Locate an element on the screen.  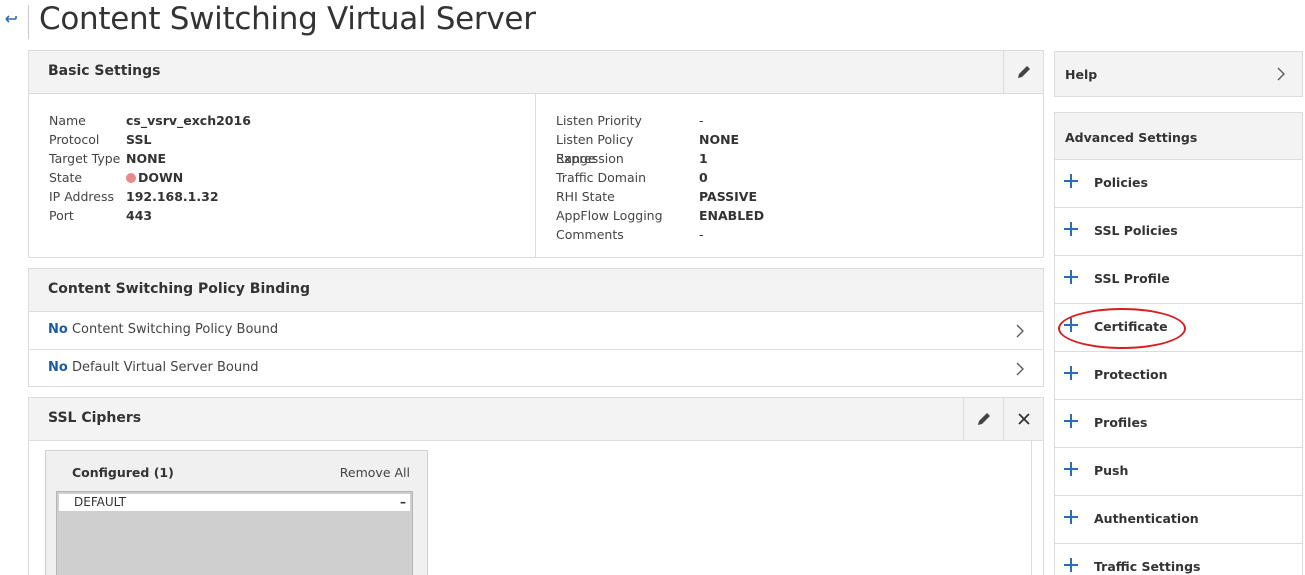
adv-item-protection: Protection is located at coordinates (1178, 376).